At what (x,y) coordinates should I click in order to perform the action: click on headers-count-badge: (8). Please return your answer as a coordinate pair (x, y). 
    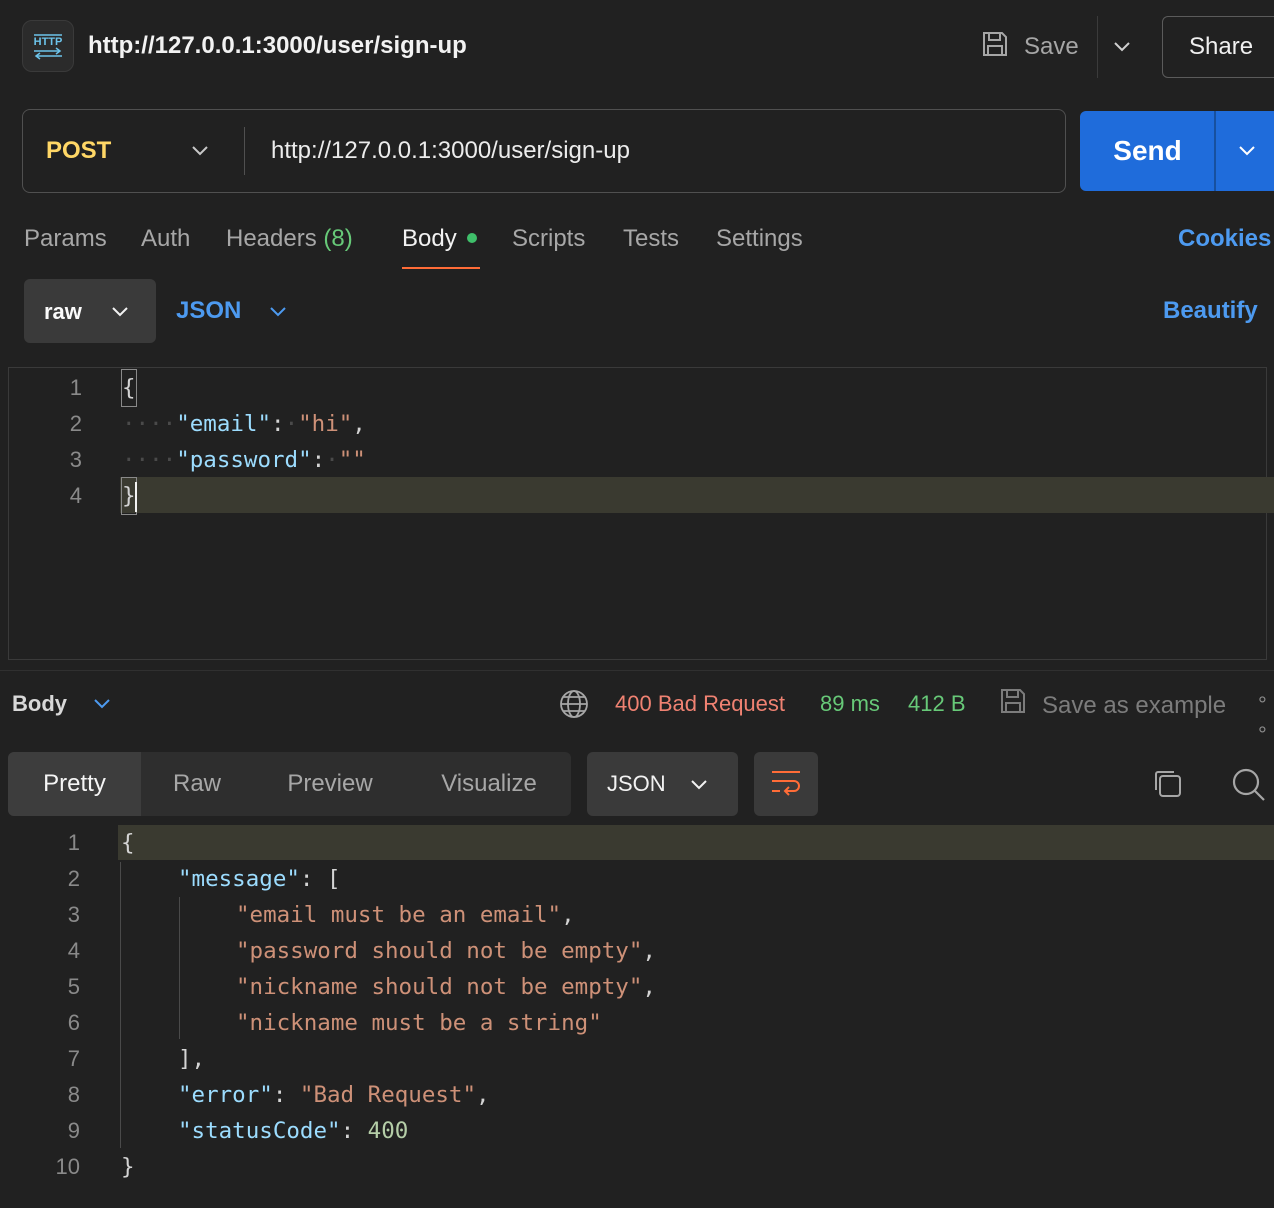
    Looking at the image, I should click on (338, 238).